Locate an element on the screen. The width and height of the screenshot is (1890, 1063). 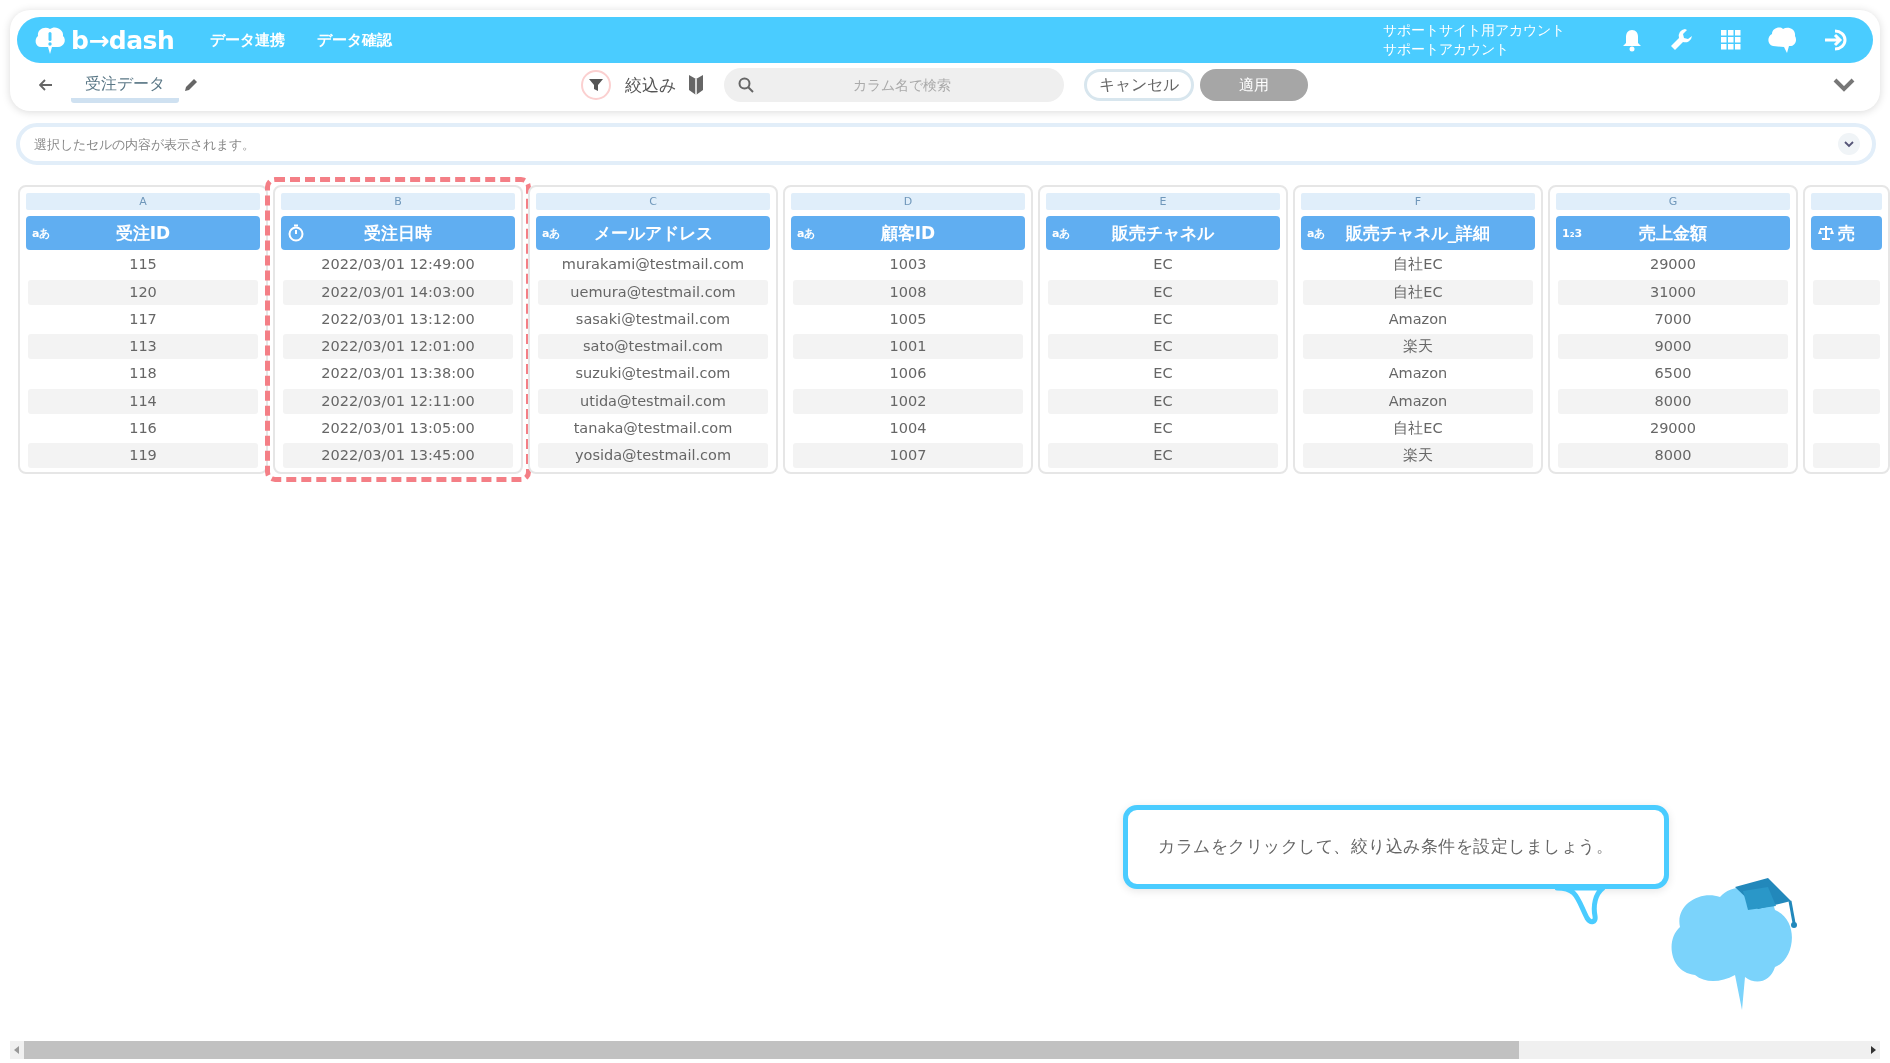
column-letter: F is located at coordinates (1418, 201).